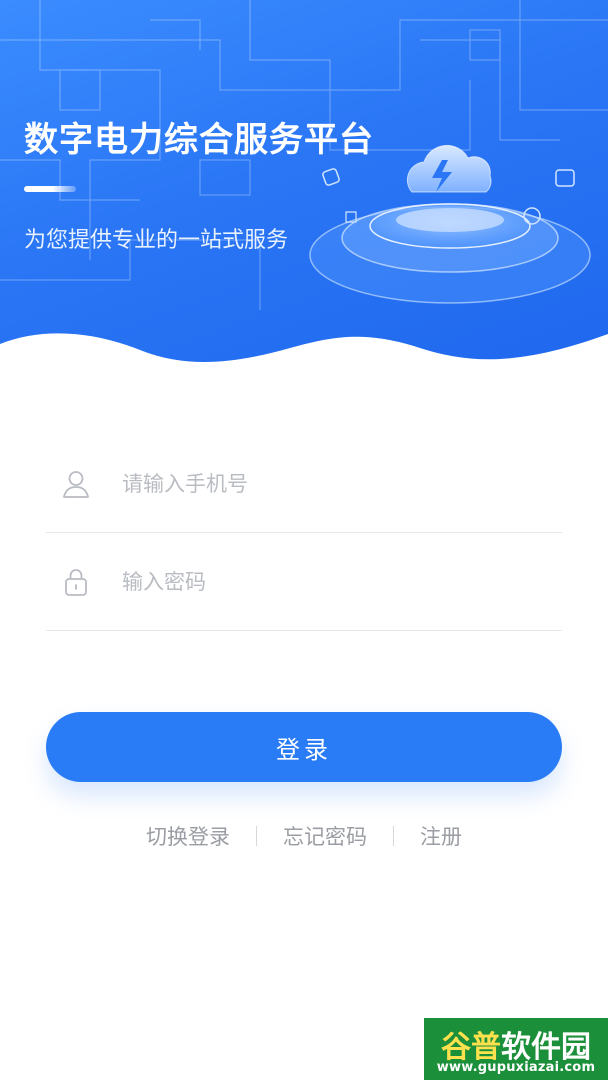 The height and width of the screenshot is (1080, 608). What do you see at coordinates (516, 1067) in the screenshot?
I see `watermark-url: www.gupuxiazai.com` at bounding box center [516, 1067].